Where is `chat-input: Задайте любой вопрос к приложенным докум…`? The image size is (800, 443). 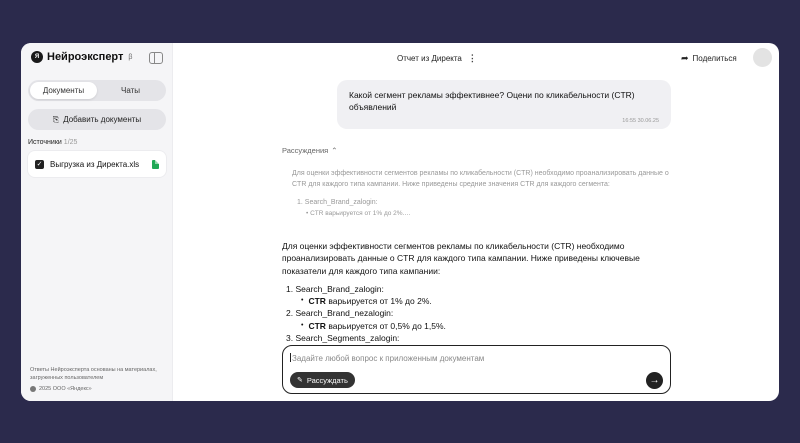 chat-input: Задайте любой вопрос к приложенным докум… is located at coordinates (476, 369).